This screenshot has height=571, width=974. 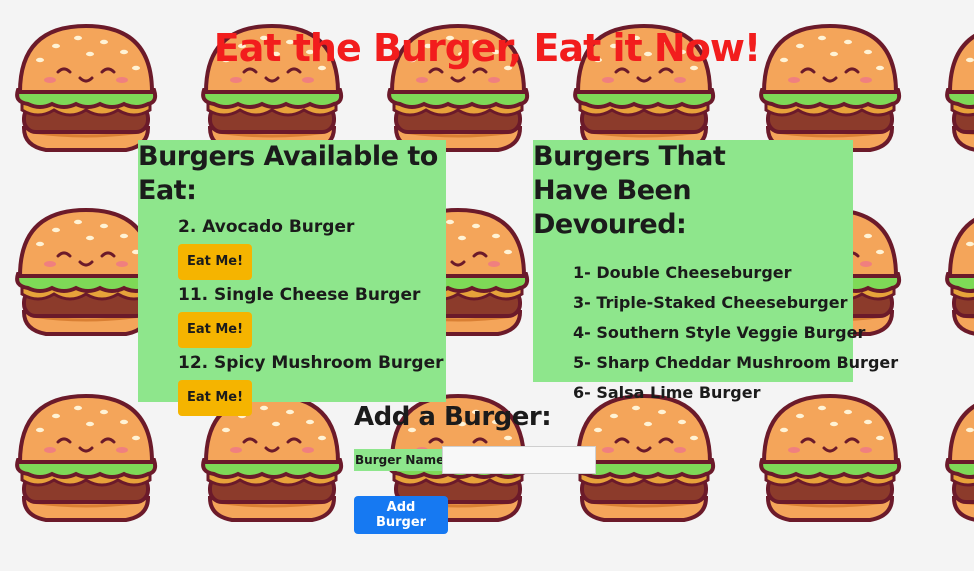 What do you see at coordinates (736, 362) in the screenshot?
I see `list-item: 5- Sharp Cheddar Mushroom Burger` at bounding box center [736, 362].